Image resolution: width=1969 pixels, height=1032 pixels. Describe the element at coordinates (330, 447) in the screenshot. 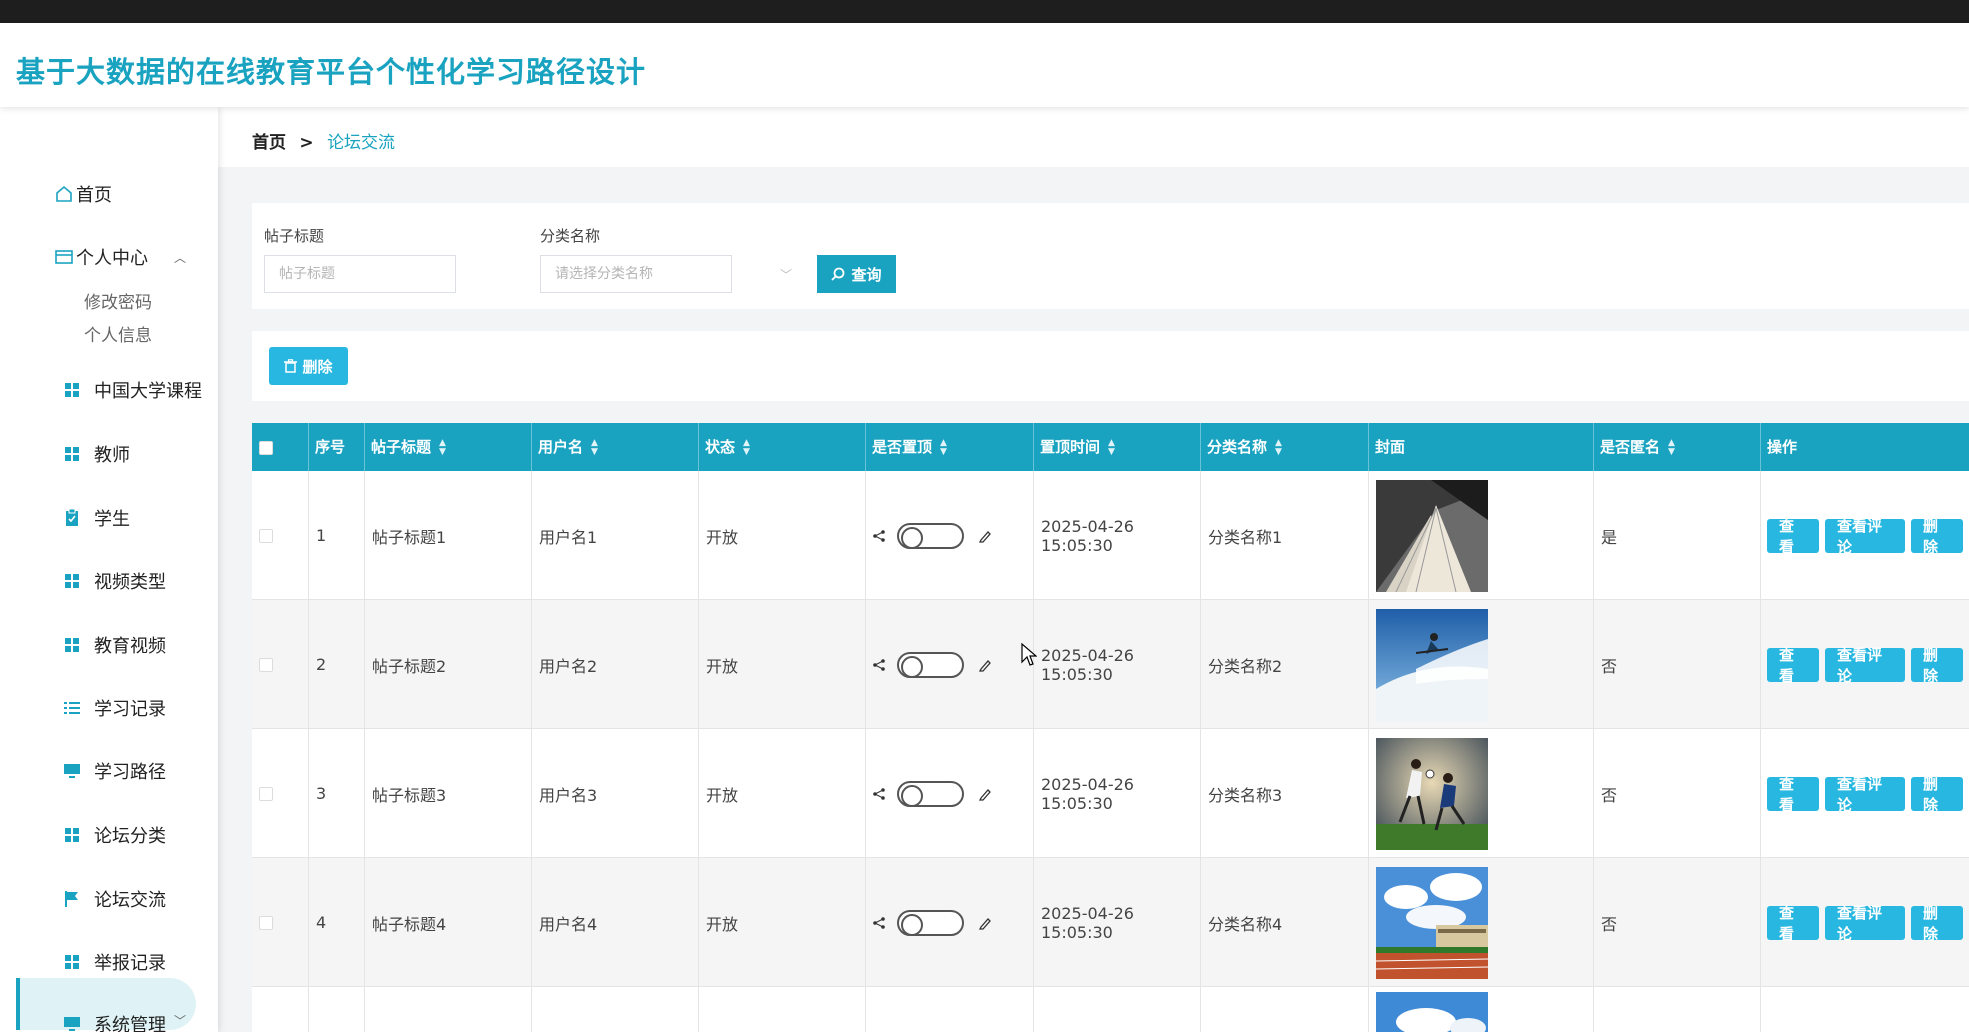

I see `col-index-label: 序号` at that location.